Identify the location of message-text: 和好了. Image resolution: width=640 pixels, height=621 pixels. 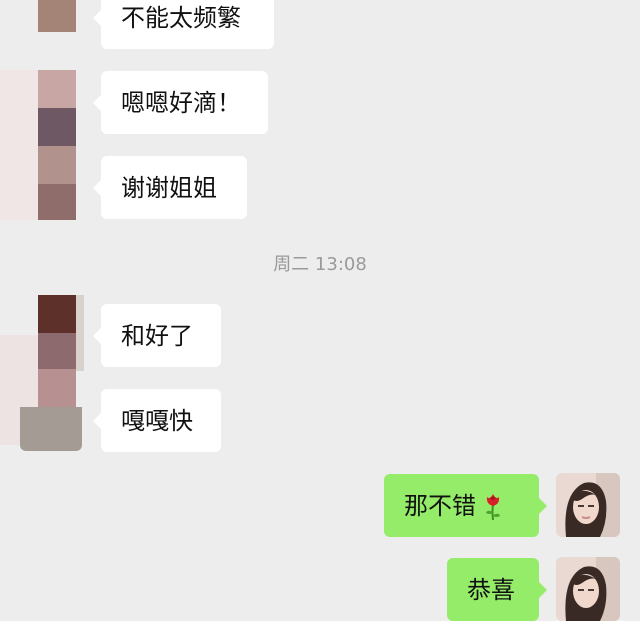
(157, 335).